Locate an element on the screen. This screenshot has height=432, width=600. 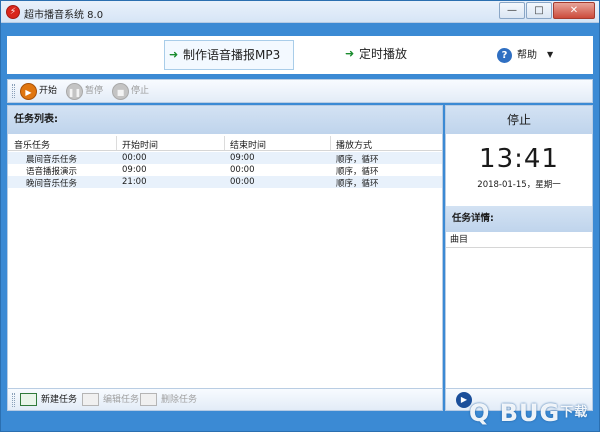
scheduled-play-label: 定时播放 is located at coordinates (383, 54).